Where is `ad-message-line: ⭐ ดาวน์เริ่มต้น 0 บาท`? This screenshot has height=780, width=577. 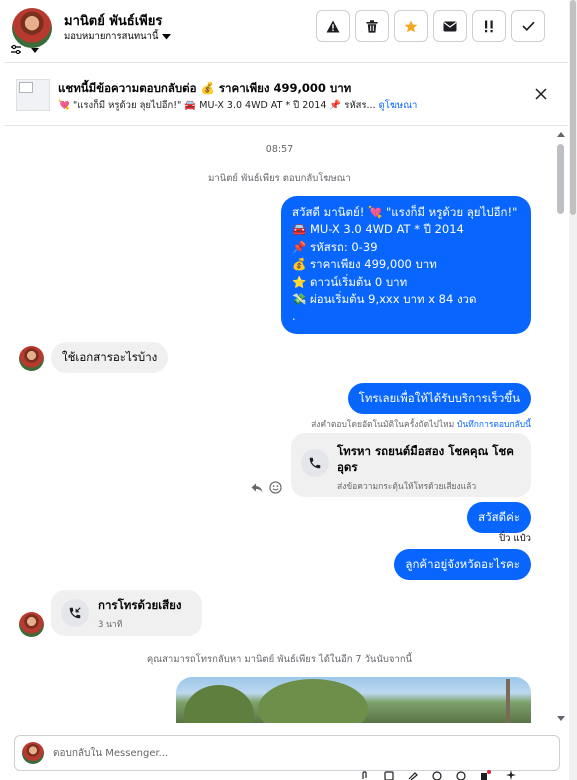
ad-message-line: ⭐ ดาวน์เริ่มต้น 0 บาท is located at coordinates (350, 281).